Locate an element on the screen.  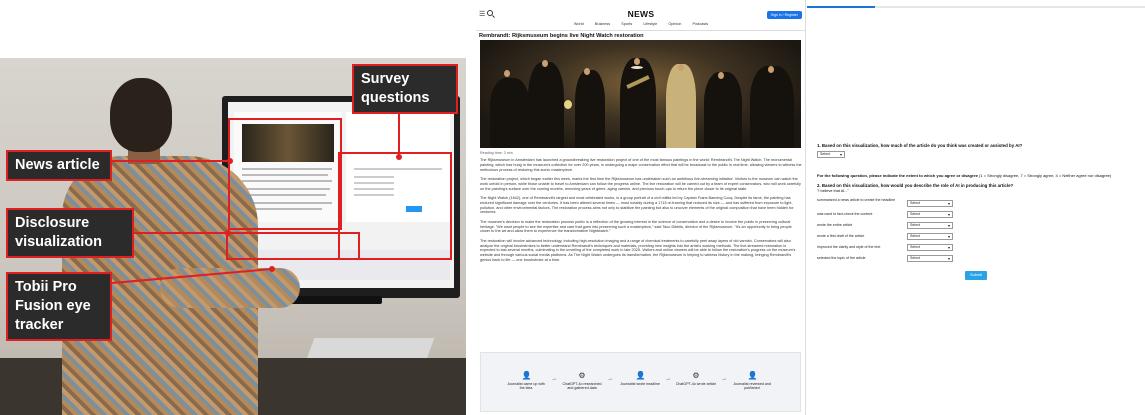
label-text: Tobii Pro is located at coordinates (46, 287).